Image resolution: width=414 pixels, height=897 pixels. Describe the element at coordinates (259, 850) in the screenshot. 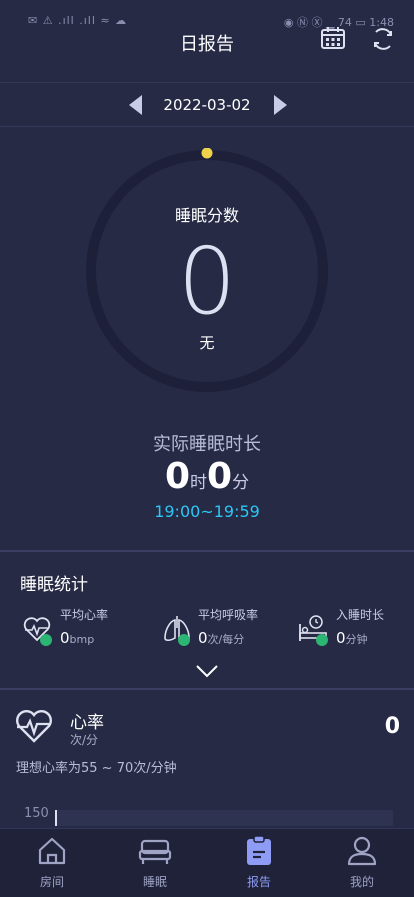

I see `report-icon` at that location.